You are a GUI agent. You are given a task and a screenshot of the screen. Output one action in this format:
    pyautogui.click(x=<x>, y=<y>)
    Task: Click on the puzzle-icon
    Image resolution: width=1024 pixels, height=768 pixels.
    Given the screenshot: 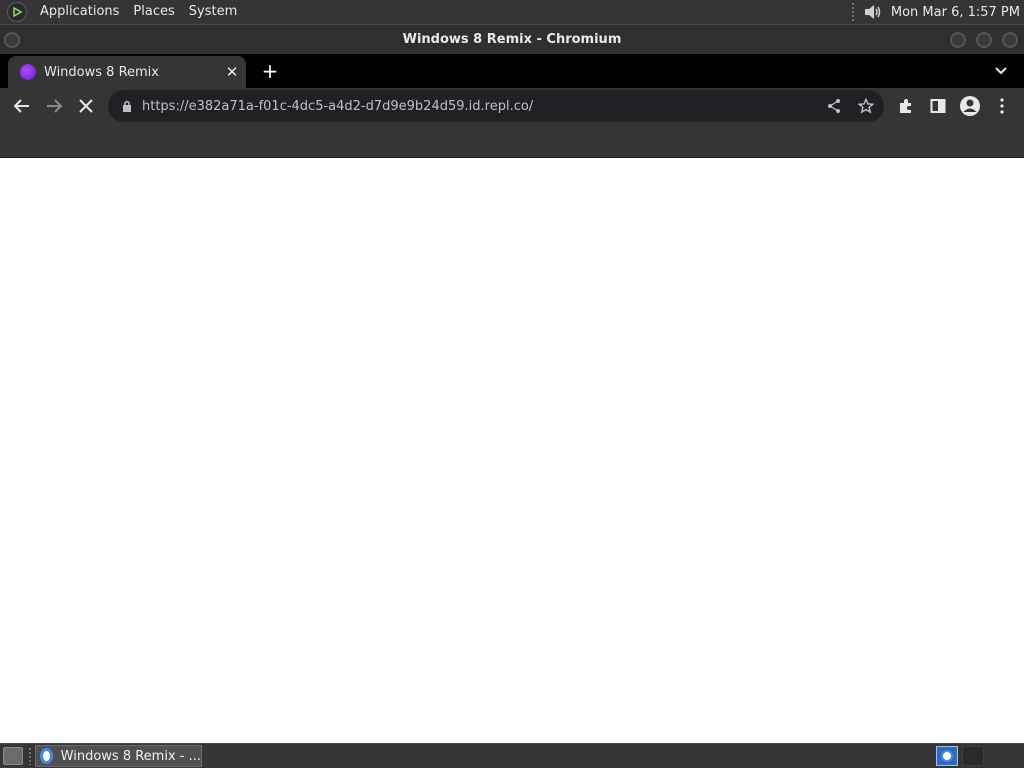 What is the action you would take?
    pyautogui.click(x=906, y=106)
    